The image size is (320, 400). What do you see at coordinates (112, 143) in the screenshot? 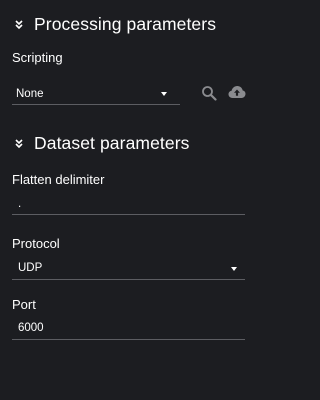
I see `dataset-section-title: Dataset parameters` at bounding box center [112, 143].